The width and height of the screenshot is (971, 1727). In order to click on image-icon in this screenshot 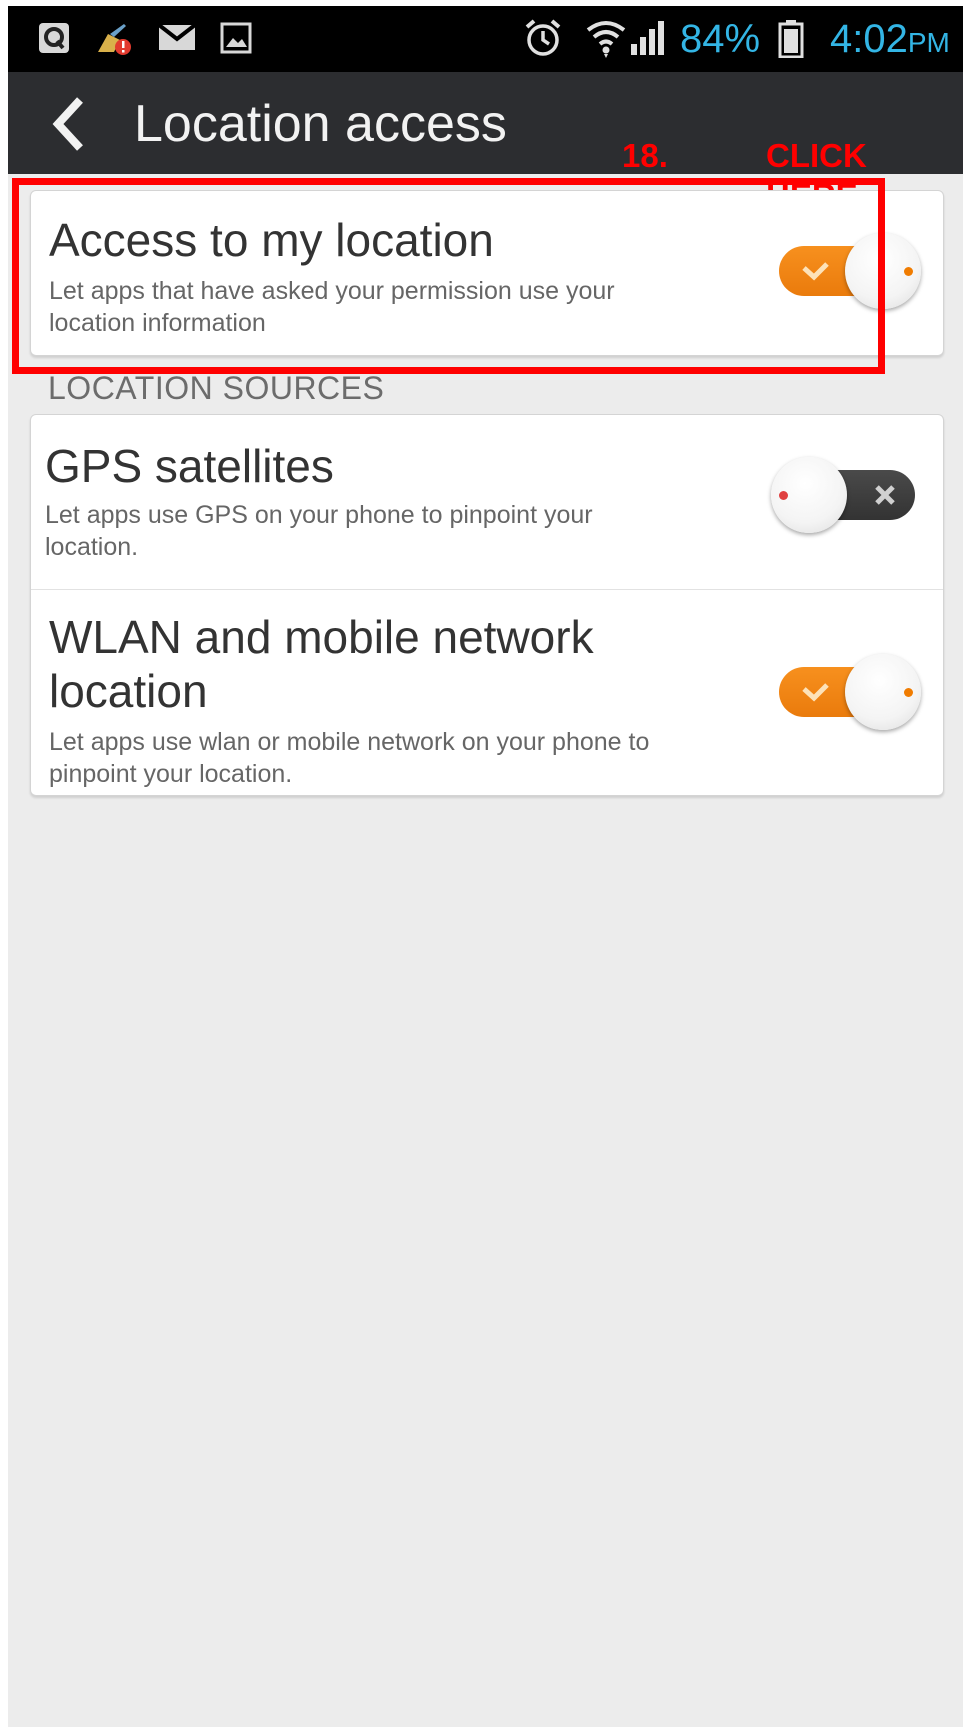, I will do `click(236, 38)`.